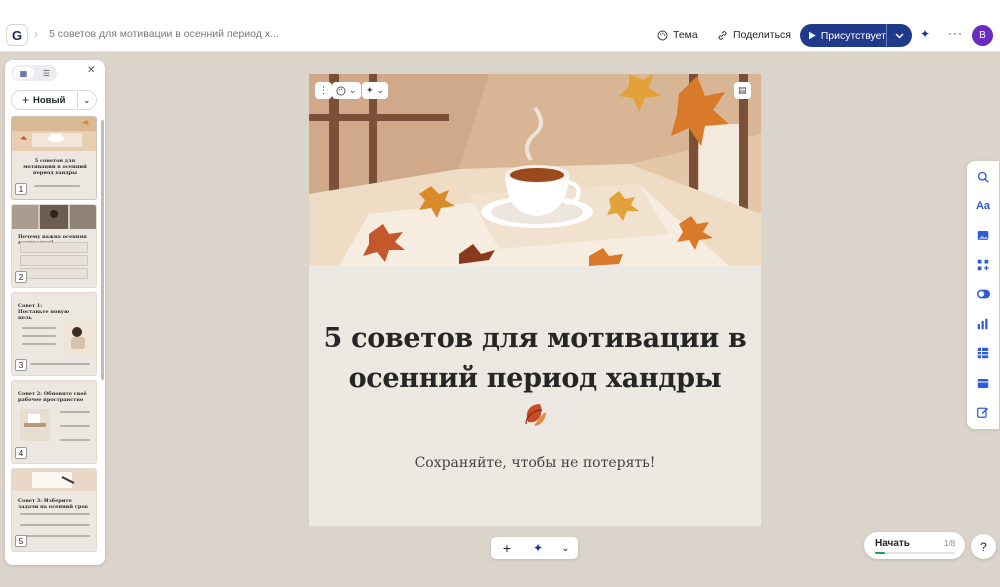  Describe the element at coordinates (17, 35) in the screenshot. I see `app-logo: G` at that location.